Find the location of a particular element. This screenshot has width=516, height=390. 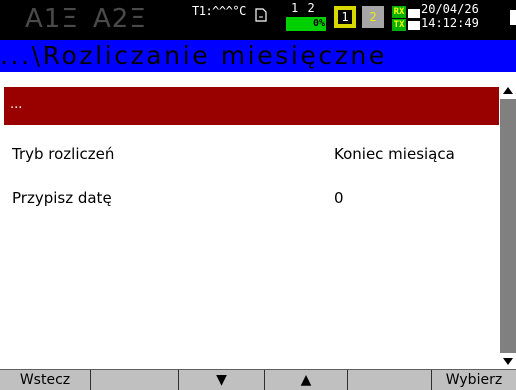

back-button: Wstecz is located at coordinates (45, 380).